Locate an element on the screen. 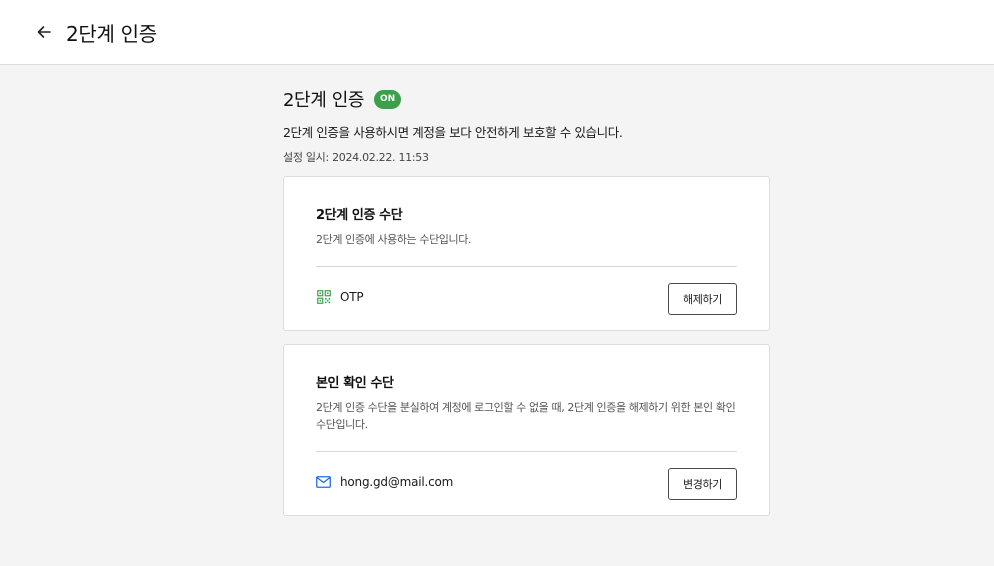 The width and height of the screenshot is (994, 566). arrow-left-icon is located at coordinates (44, 32).